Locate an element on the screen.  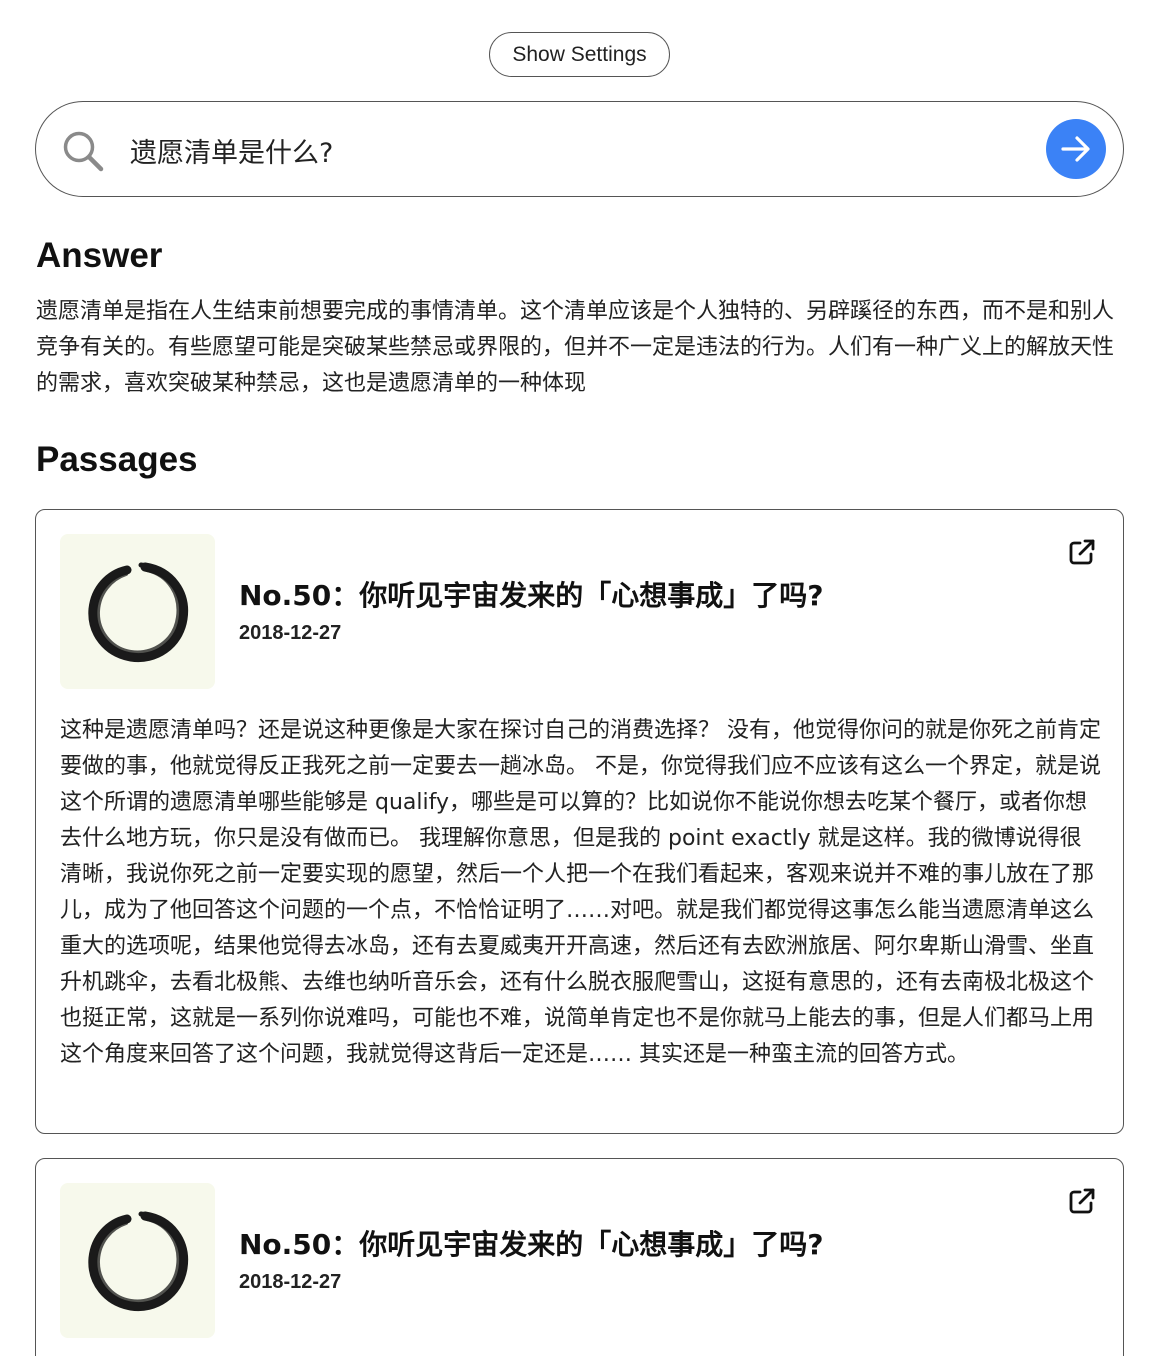
passages-heading: Passages is located at coordinates (117, 459).